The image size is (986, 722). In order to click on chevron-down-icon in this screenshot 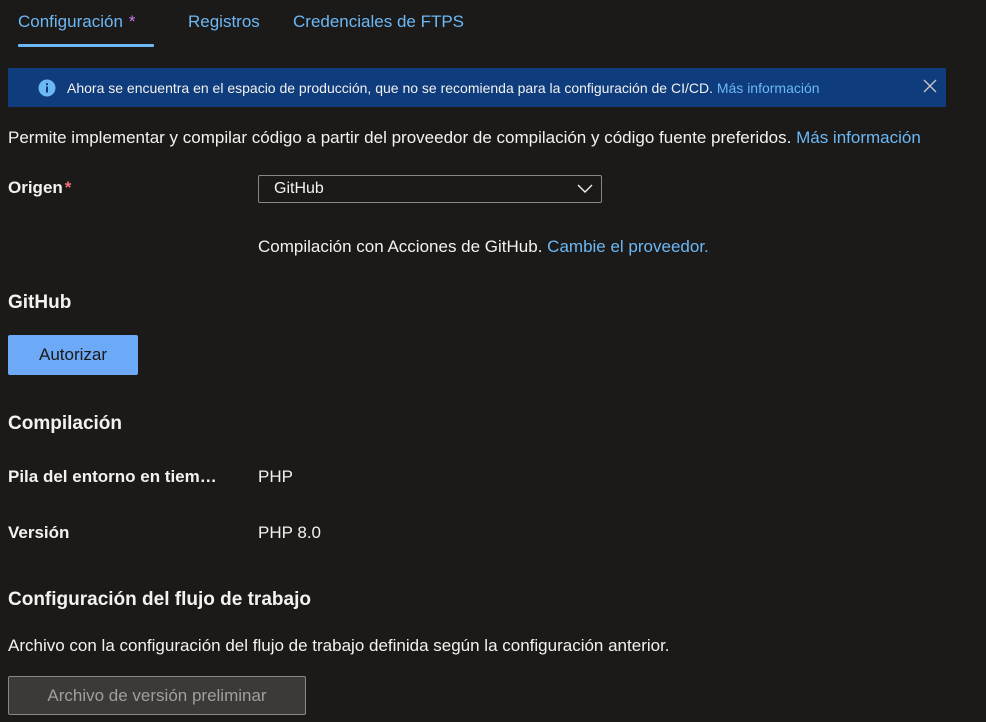, I will do `click(585, 188)`.